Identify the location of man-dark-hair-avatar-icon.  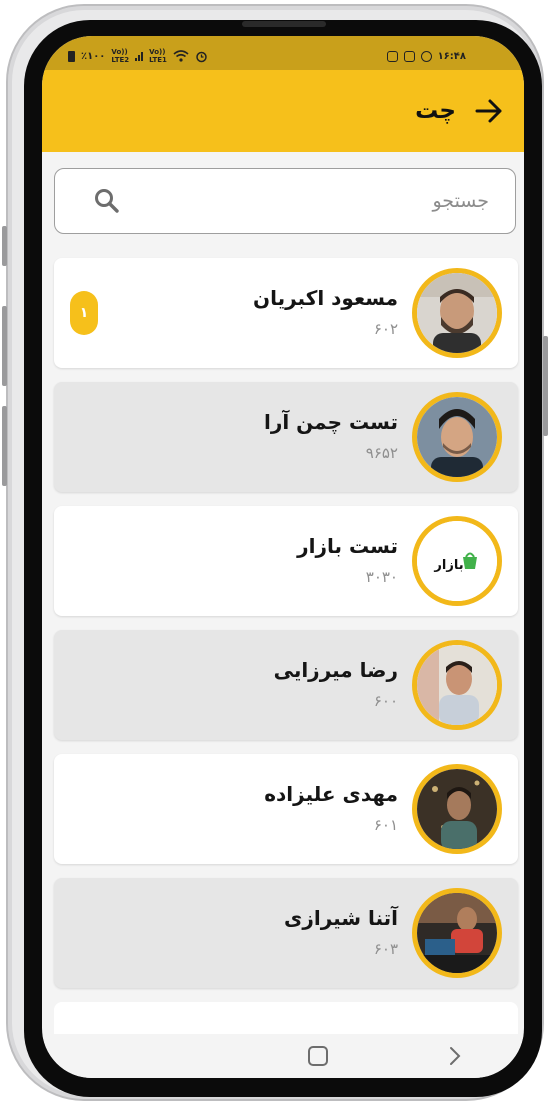
(457, 437).